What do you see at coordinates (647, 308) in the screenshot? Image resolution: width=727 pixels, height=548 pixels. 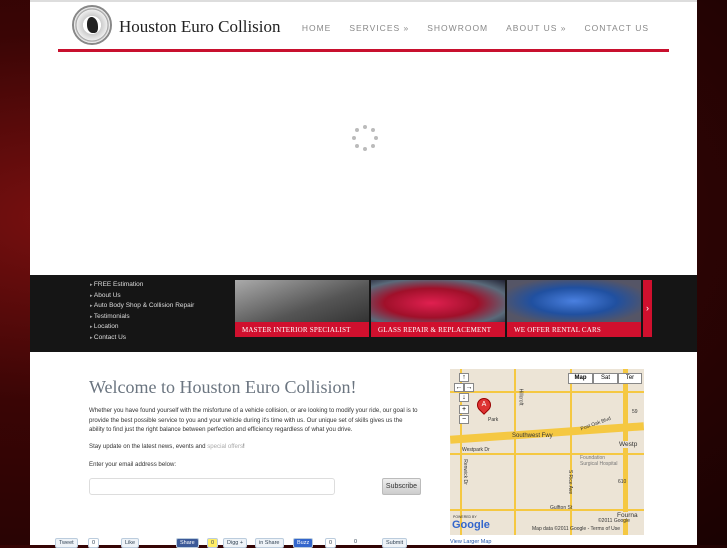 I see `slider-next-button: ›` at bounding box center [647, 308].